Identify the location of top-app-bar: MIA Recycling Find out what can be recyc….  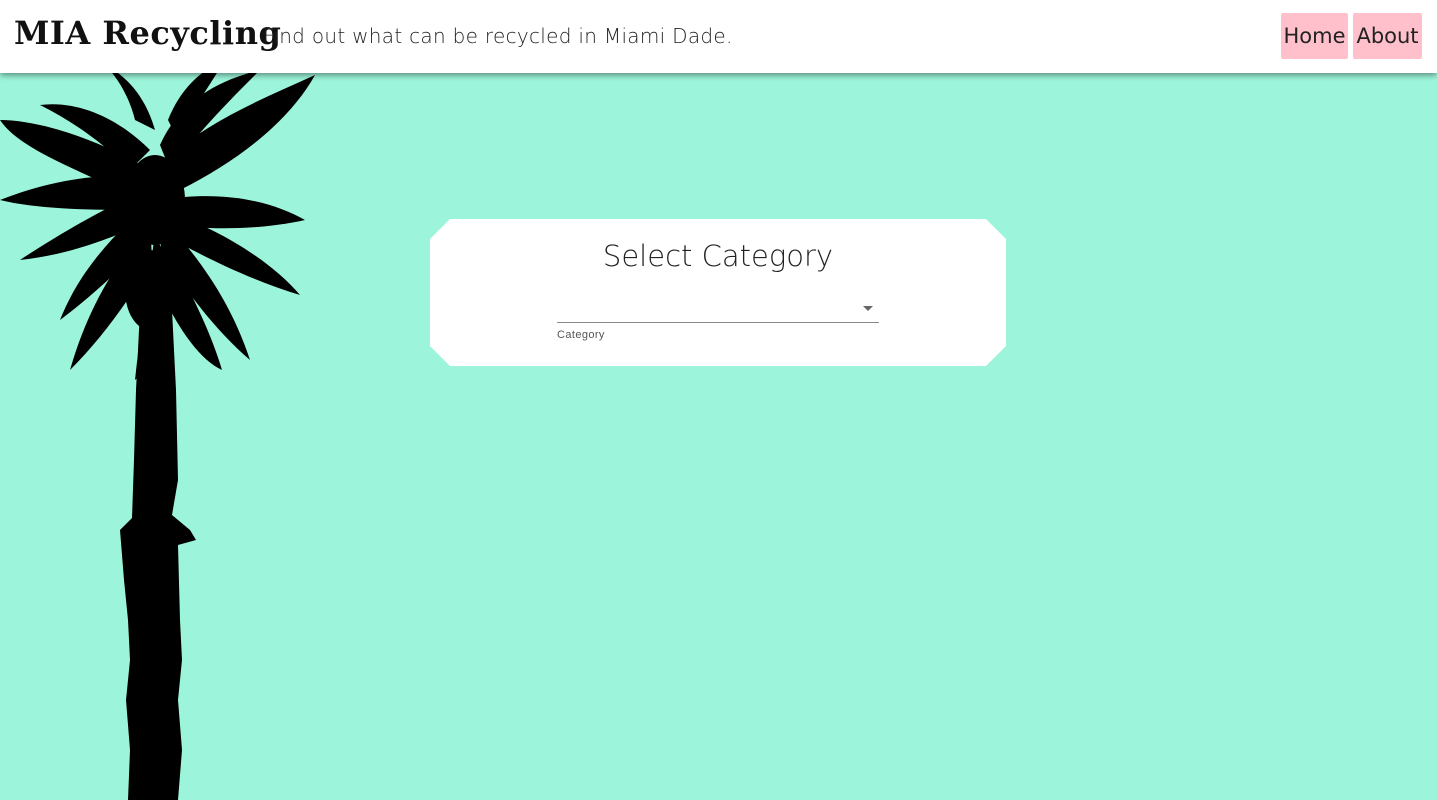
(718, 36).